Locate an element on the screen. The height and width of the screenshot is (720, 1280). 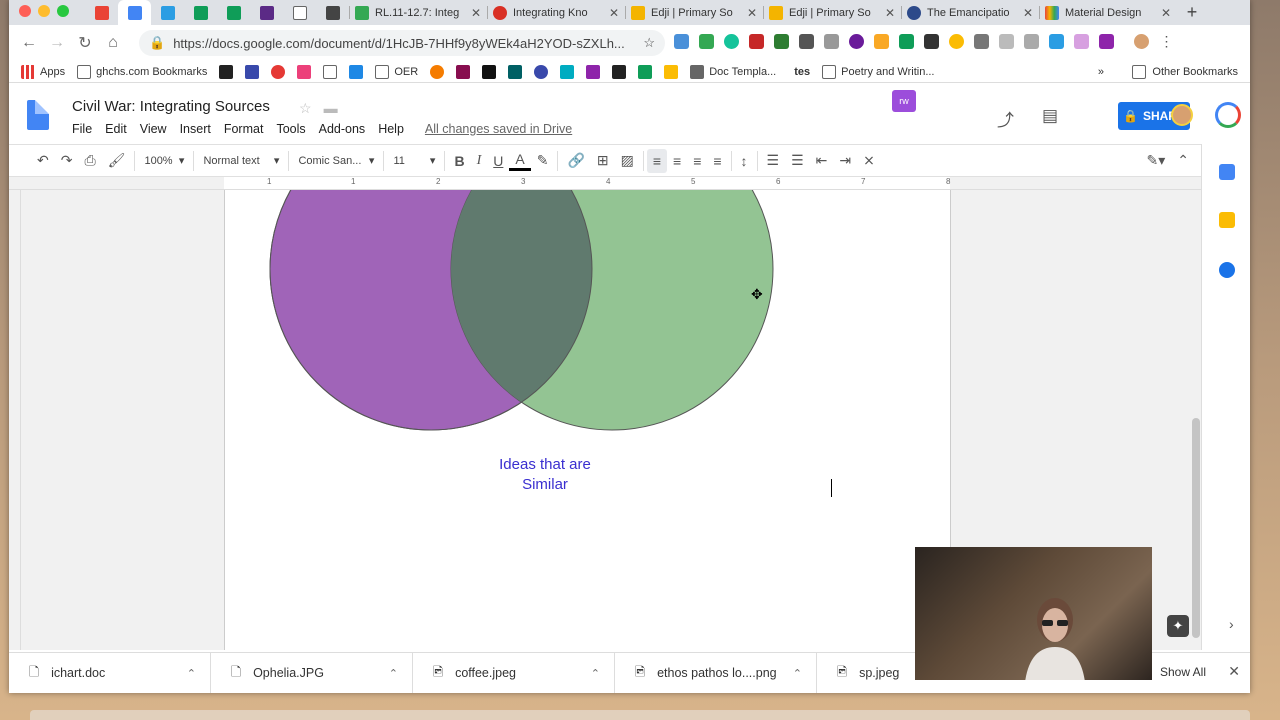
italic-icon: I is located at coordinates (479, 160).